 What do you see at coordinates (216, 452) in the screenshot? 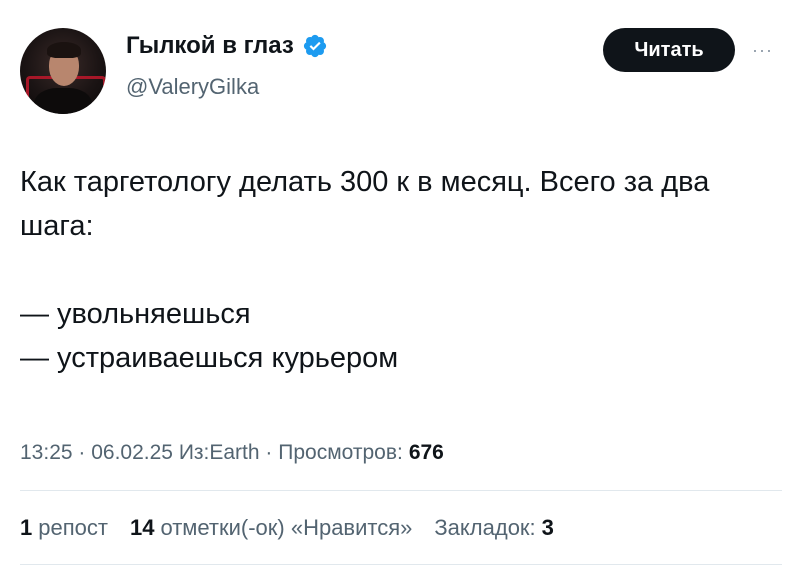
I see `tweet-source: Из:Earth` at bounding box center [216, 452].